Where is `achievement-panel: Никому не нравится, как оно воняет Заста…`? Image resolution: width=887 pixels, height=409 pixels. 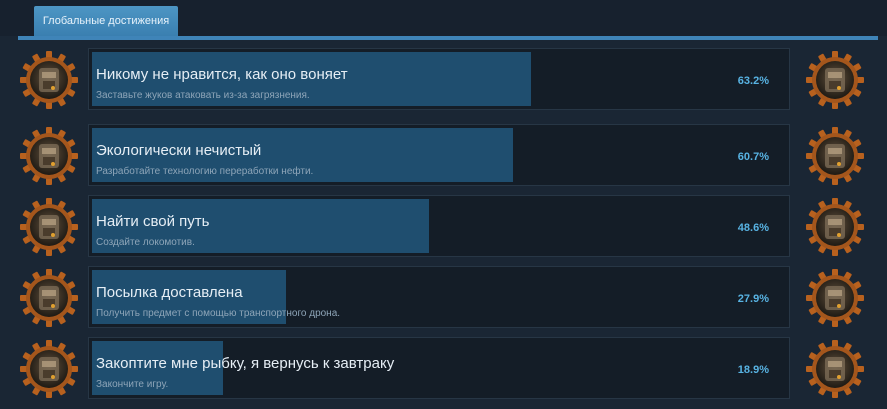
achievement-panel: Никому не нравится, как оно воняет Заста… is located at coordinates (439, 79).